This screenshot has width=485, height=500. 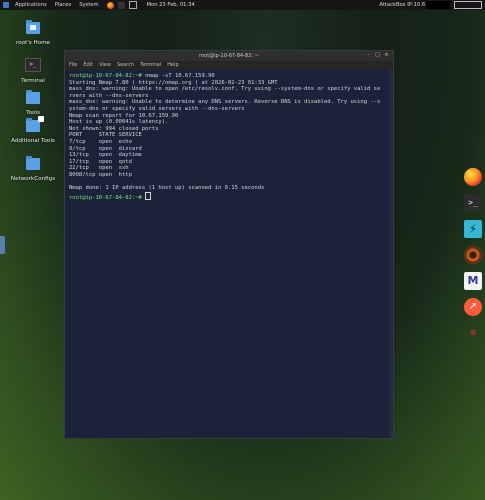 What do you see at coordinates (150, 65) in the screenshot?
I see `menu-terminal: Terminal` at bounding box center [150, 65].